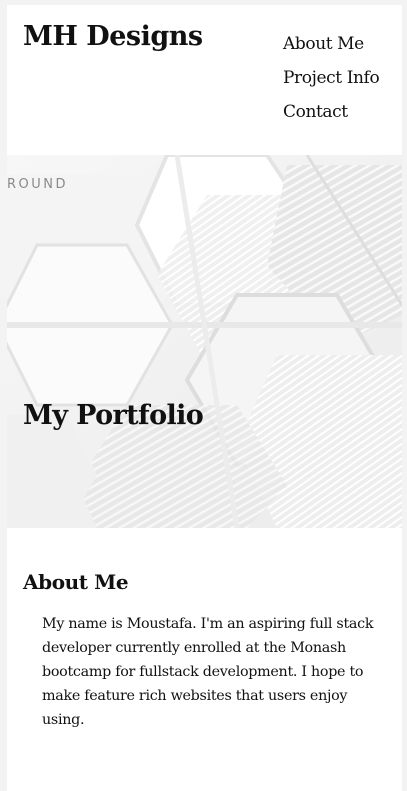  What do you see at coordinates (331, 44) in the screenshot?
I see `nav-link-about-me: About Me` at bounding box center [331, 44].